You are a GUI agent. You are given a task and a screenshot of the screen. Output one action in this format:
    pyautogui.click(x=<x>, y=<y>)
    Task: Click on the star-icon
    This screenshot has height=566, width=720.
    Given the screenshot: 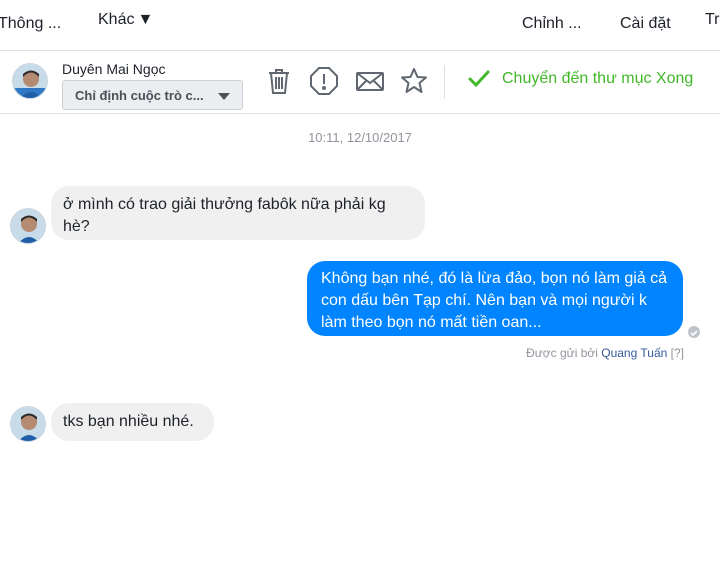 What is the action you would take?
    pyautogui.click(x=414, y=81)
    